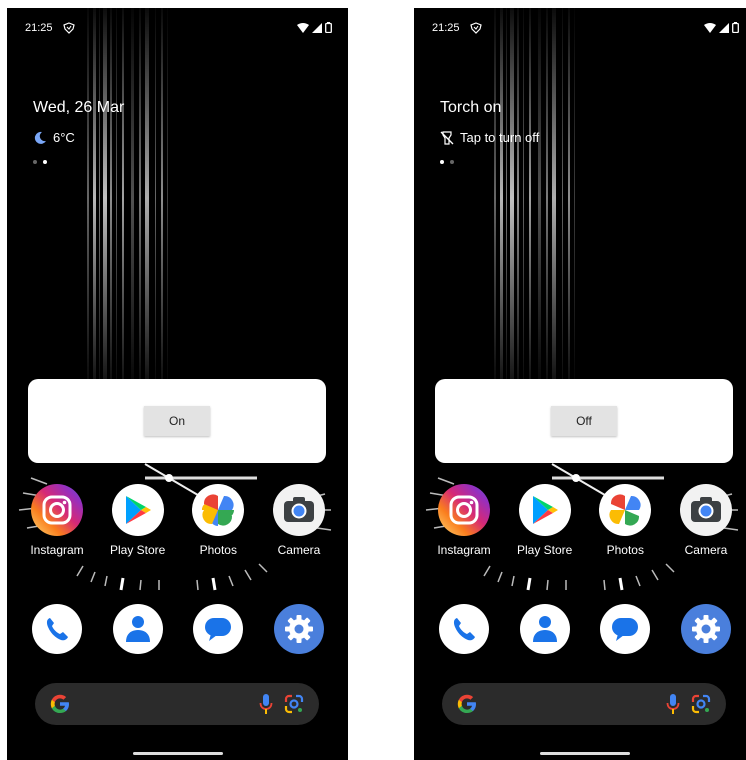  What do you see at coordinates (447, 137) in the screenshot?
I see `flashlight-off-icon` at bounding box center [447, 137].